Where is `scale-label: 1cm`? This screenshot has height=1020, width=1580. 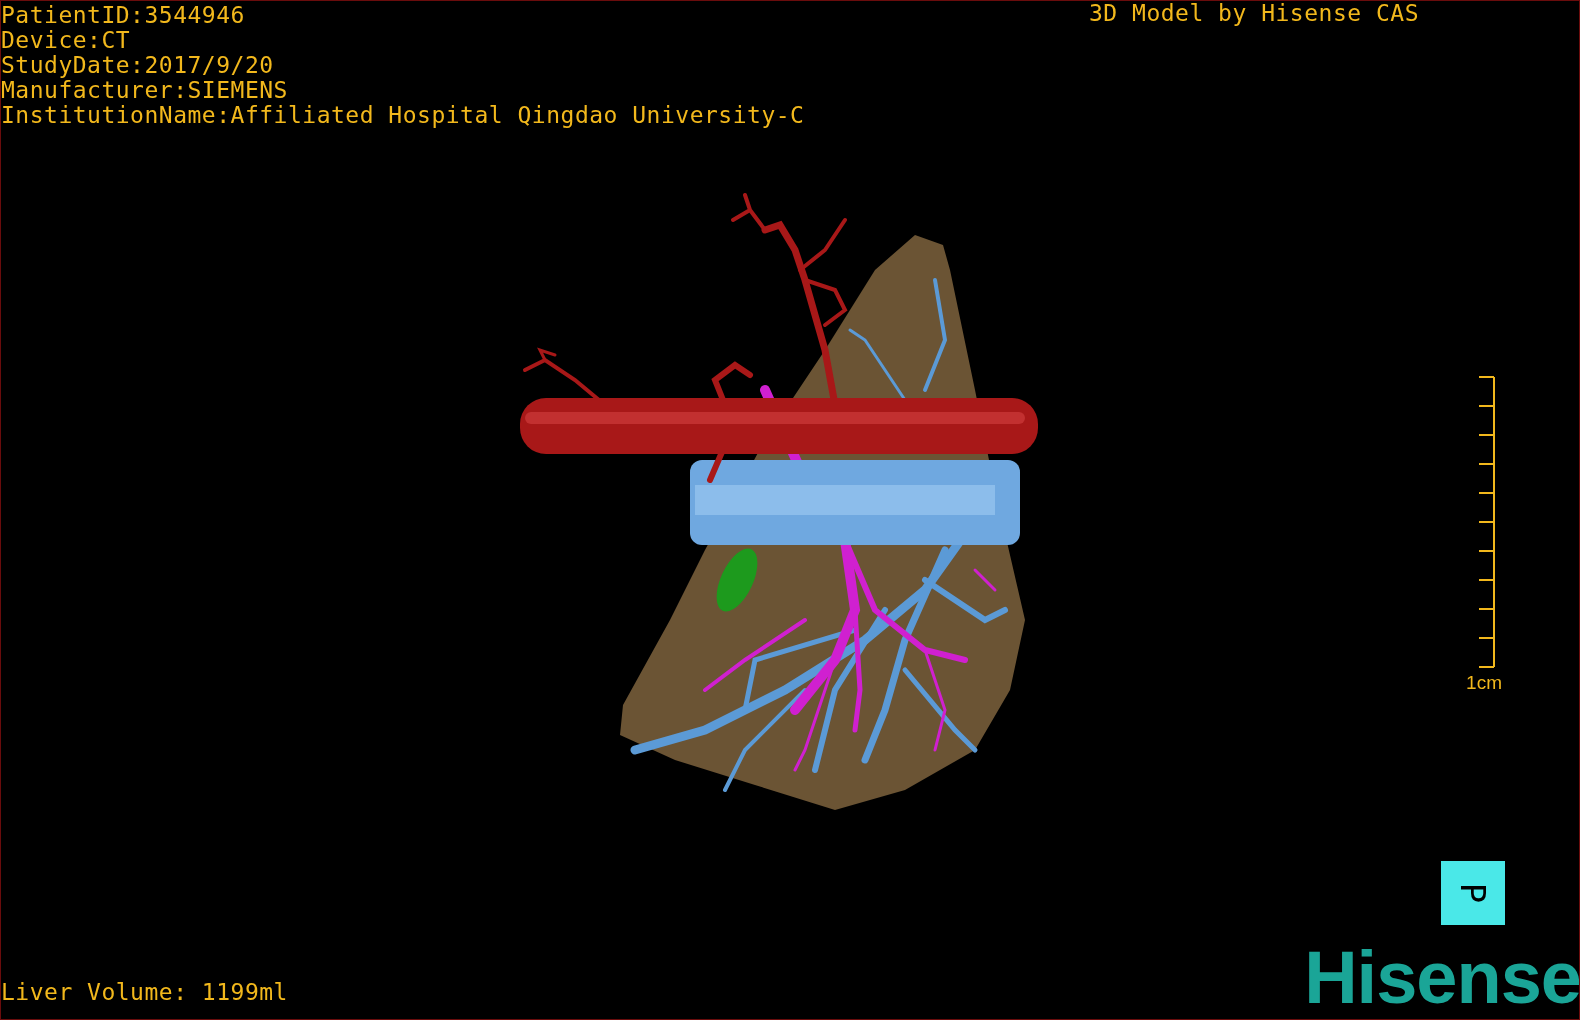
scale-label: 1cm is located at coordinates (1484, 683).